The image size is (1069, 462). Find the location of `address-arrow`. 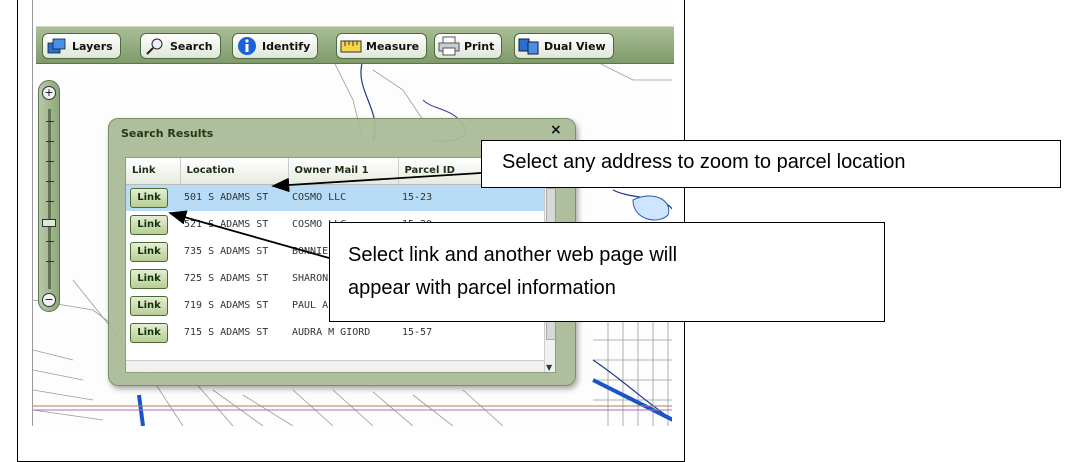

address-arrow is located at coordinates (376, 182).